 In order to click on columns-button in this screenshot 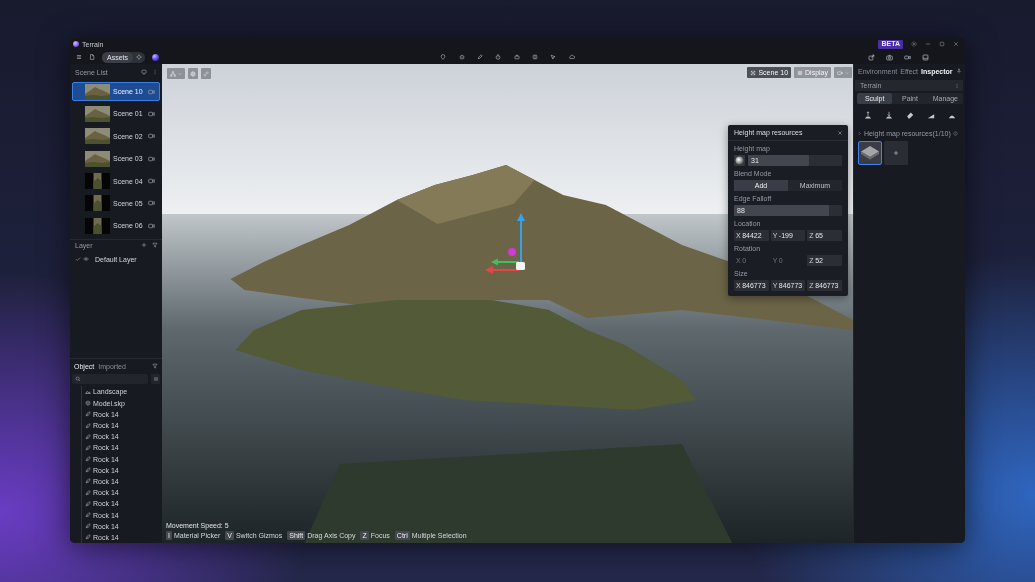, I will do `click(155, 379)`.